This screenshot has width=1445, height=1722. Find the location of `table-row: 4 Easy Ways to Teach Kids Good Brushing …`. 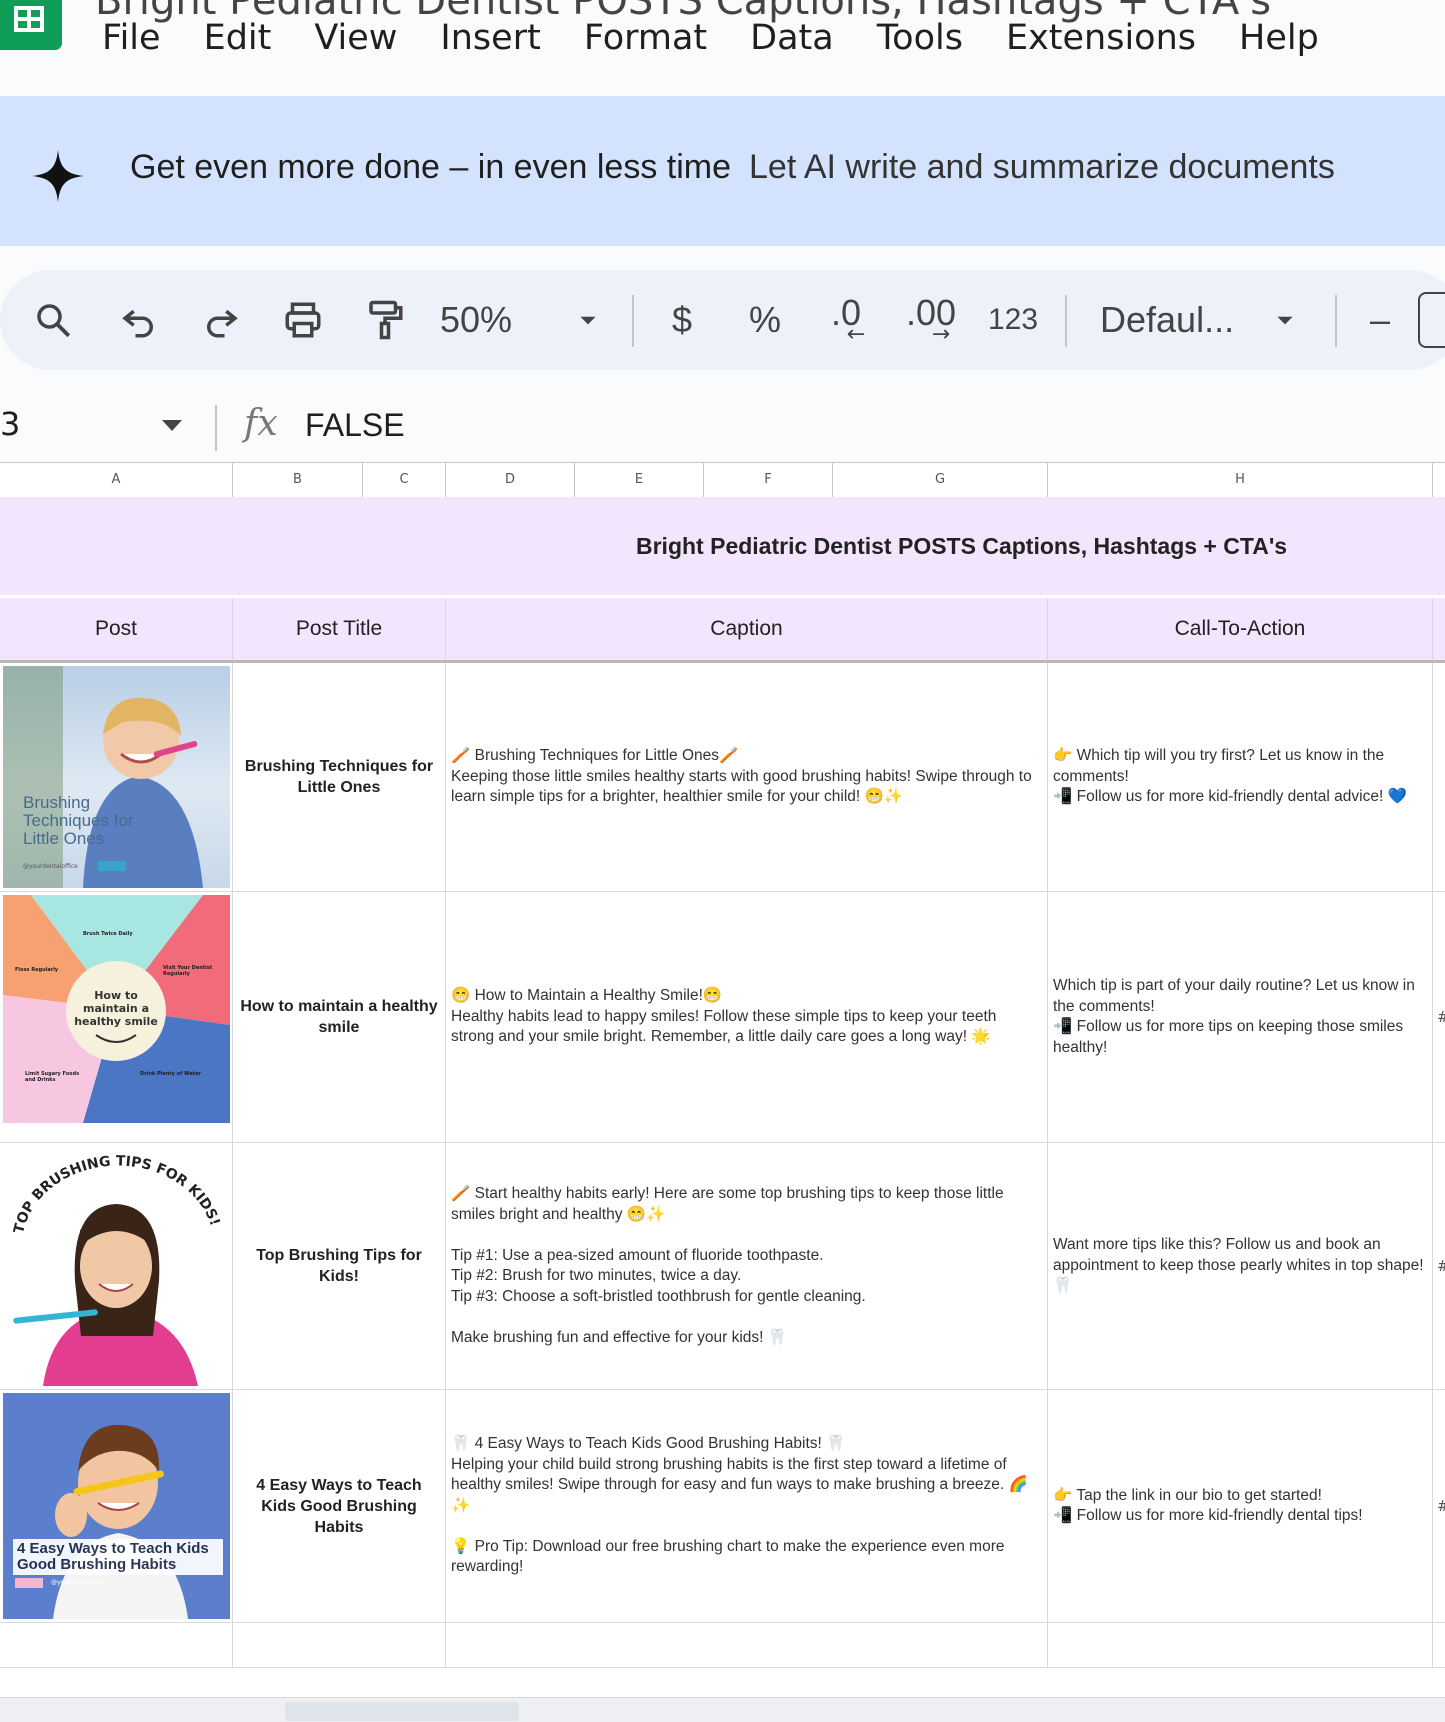

table-row: 4 Easy Ways to Teach Kids Good Brushing … is located at coordinates (722, 1506).